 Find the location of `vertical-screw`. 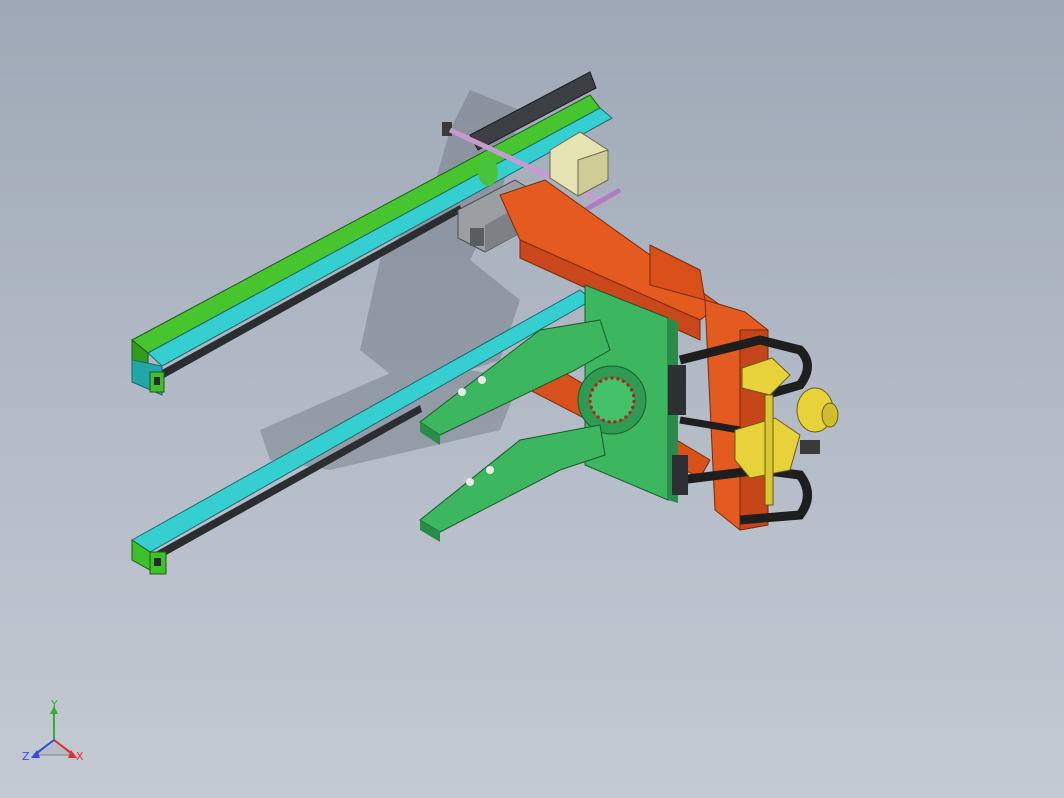

vertical-screw is located at coordinates (769, 450).